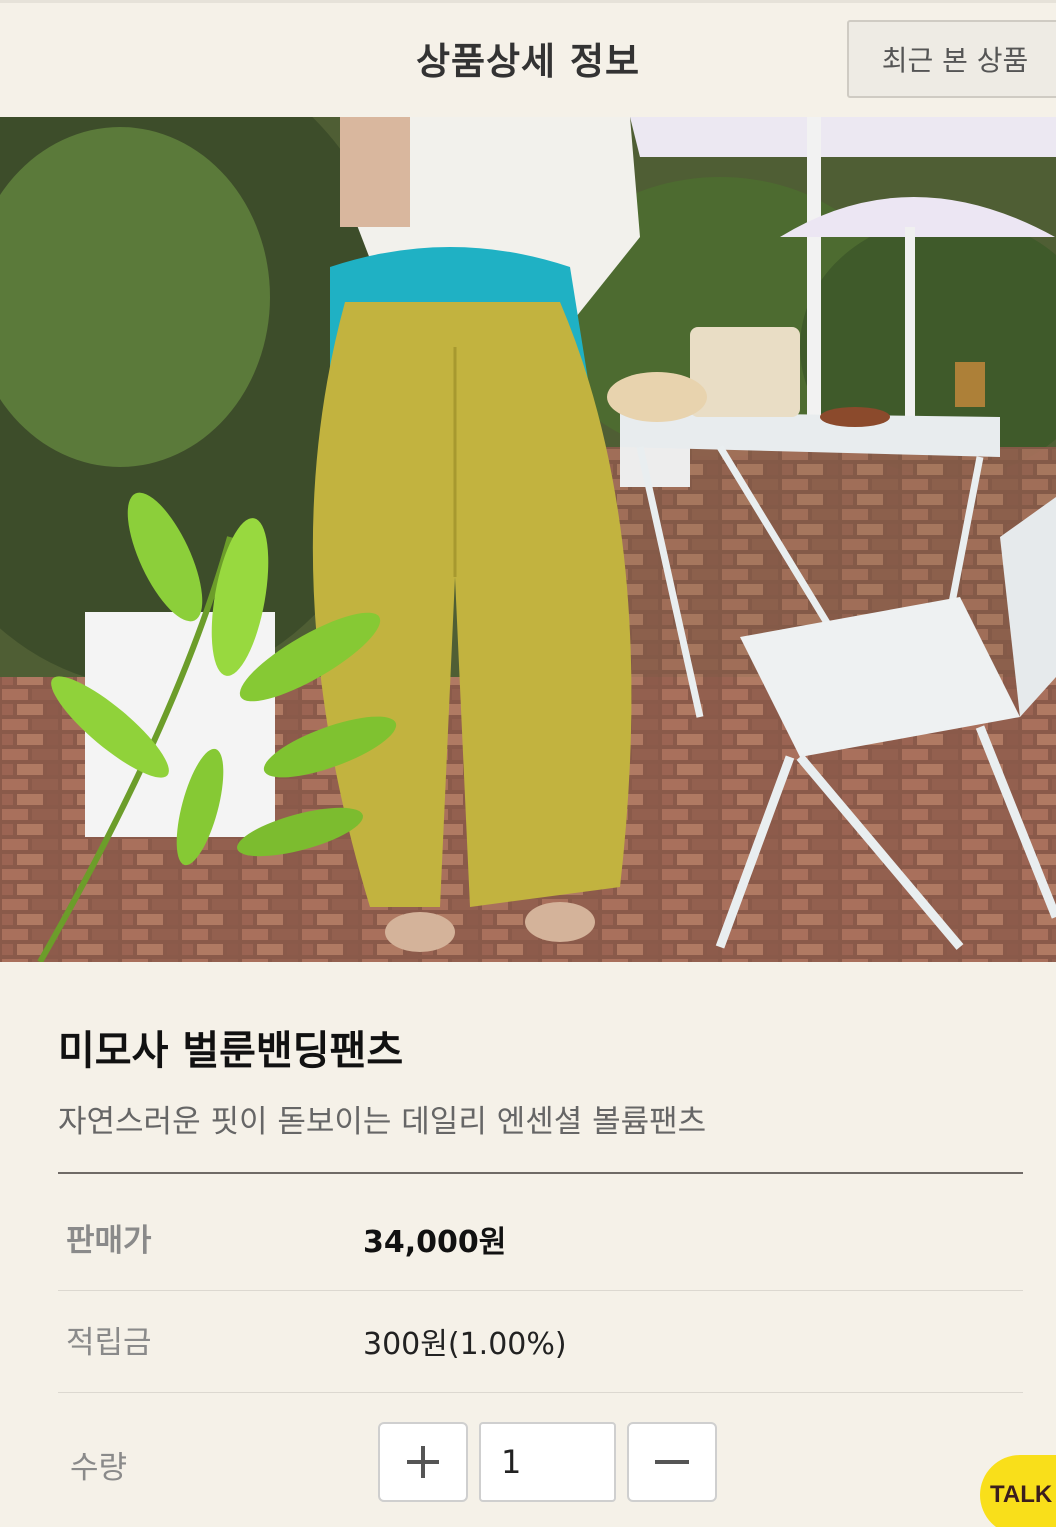 This screenshot has width=1056, height=1527. Describe the element at coordinates (99, 1468) in the screenshot. I see `quantity-label: 수량` at that location.